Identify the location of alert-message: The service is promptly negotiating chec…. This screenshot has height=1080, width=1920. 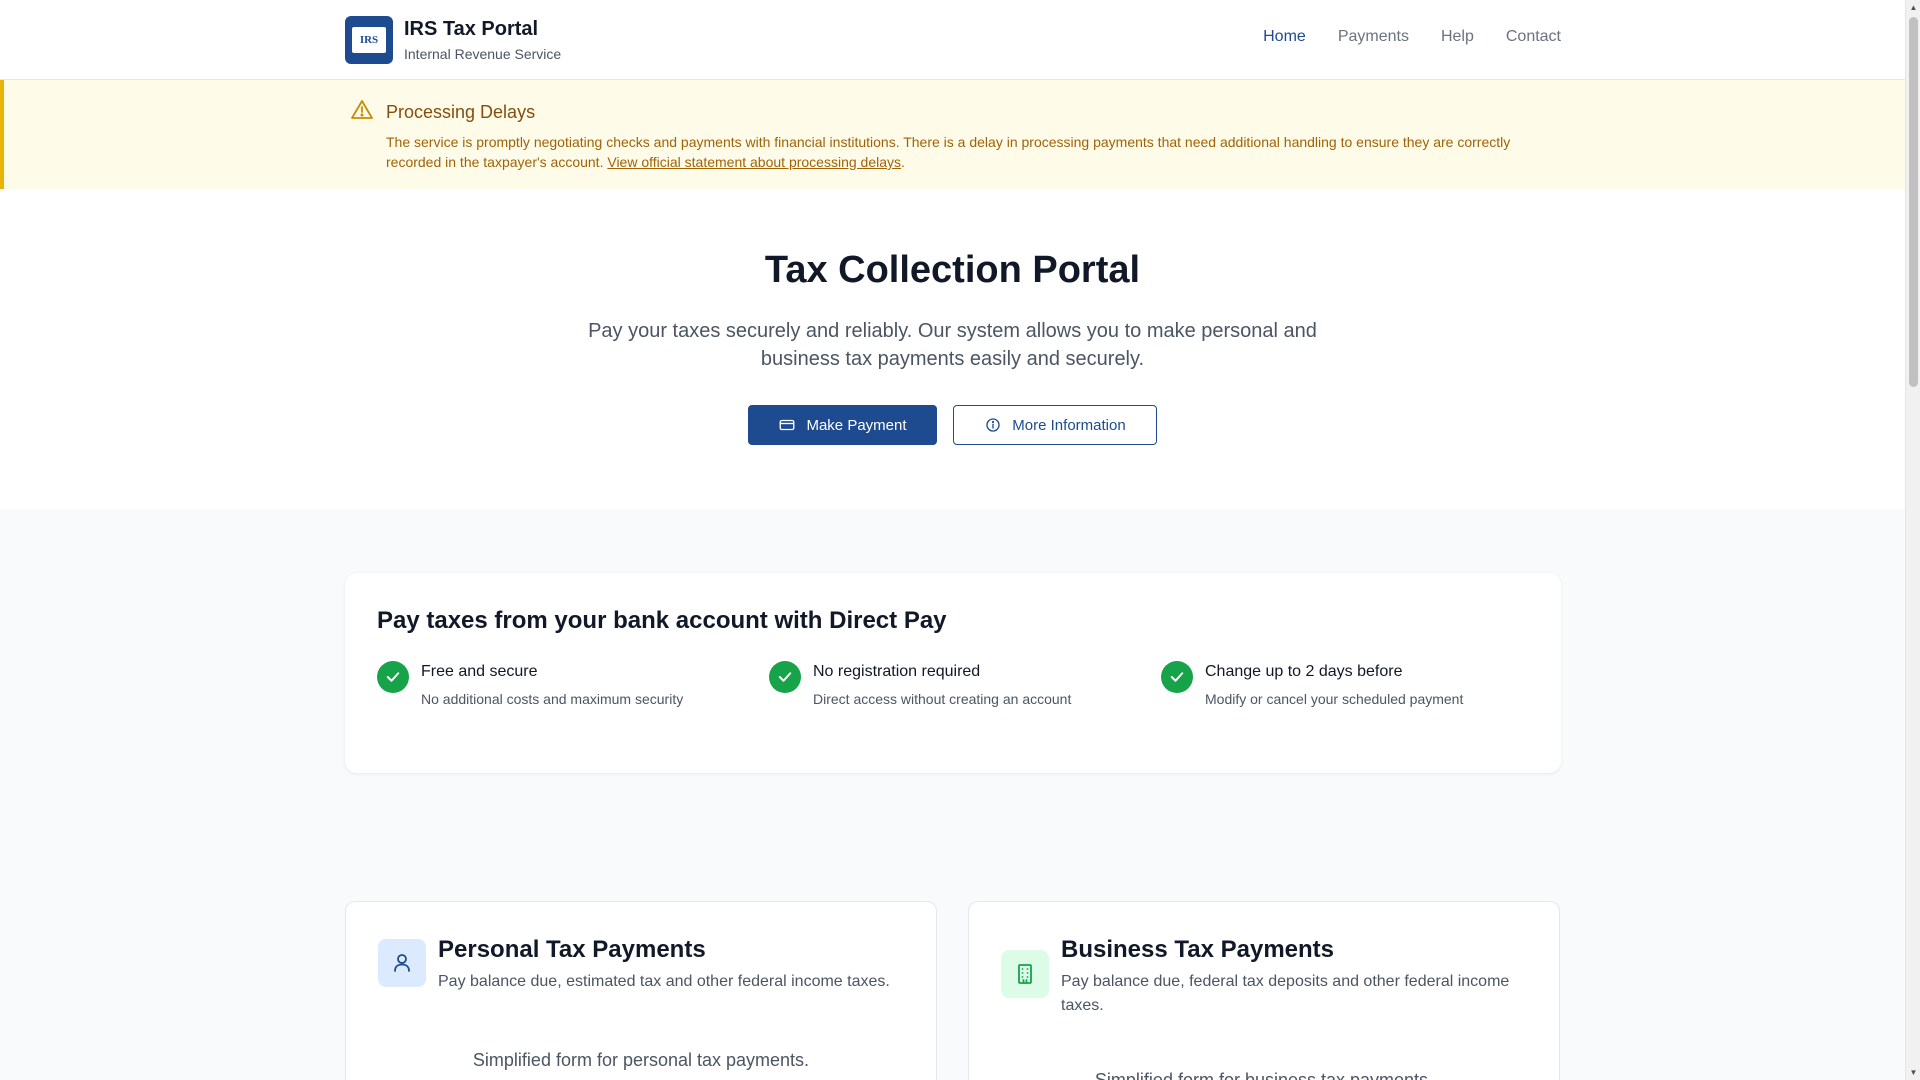
(948, 152).